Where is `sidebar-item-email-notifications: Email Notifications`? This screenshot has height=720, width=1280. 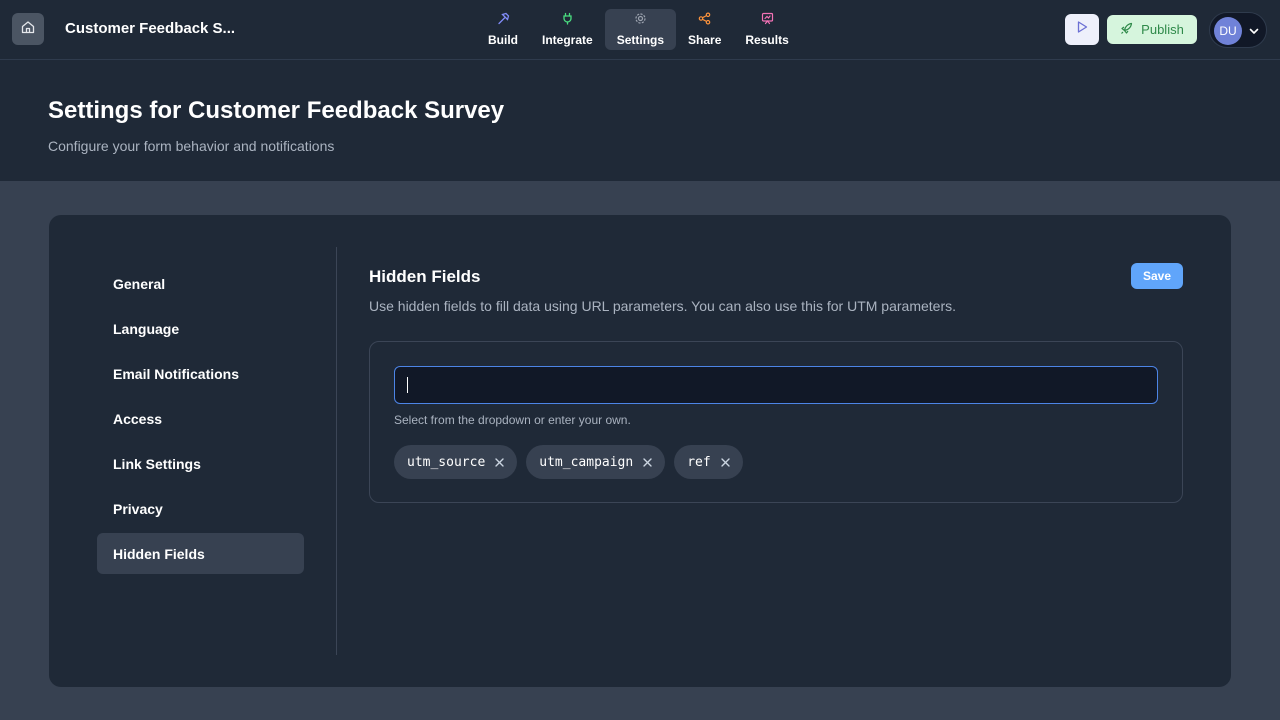 sidebar-item-email-notifications: Email Notifications is located at coordinates (200, 373).